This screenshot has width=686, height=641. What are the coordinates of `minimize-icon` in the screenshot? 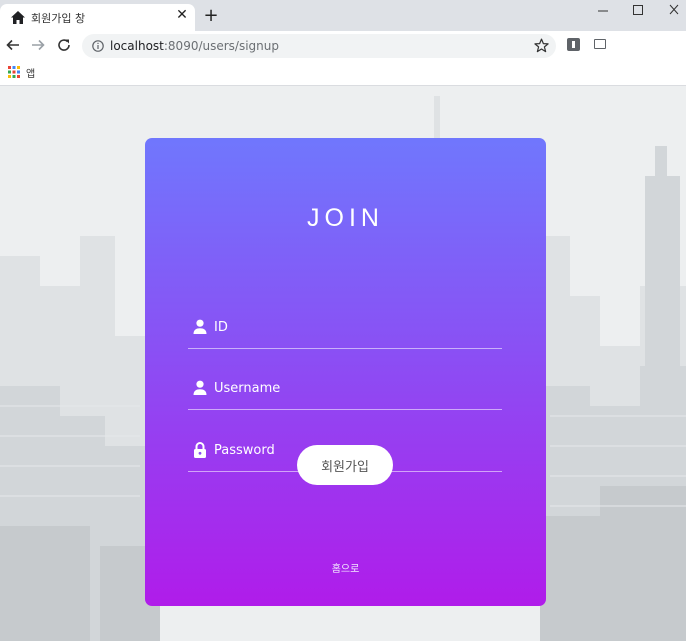 It's located at (603, 10).